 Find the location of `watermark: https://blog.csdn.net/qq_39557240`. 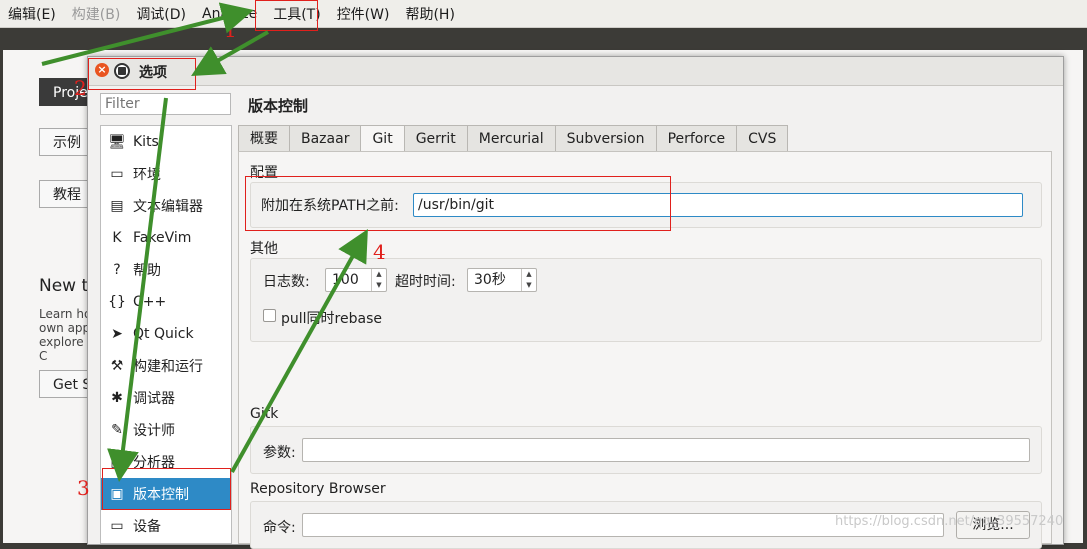

watermark: https://blog.csdn.net/qq_39557240 is located at coordinates (949, 521).